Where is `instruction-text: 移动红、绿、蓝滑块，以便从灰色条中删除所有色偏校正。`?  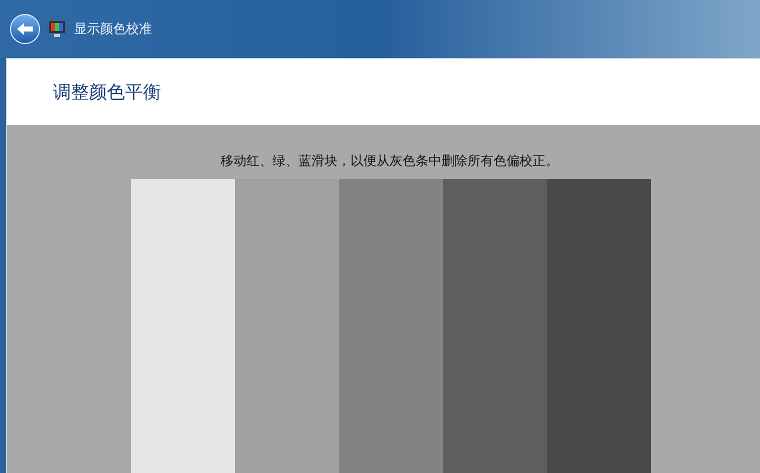 instruction-text: 移动红、绿、蓝滑块，以便从灰色条中删除所有色偏校正。 is located at coordinates (389, 161).